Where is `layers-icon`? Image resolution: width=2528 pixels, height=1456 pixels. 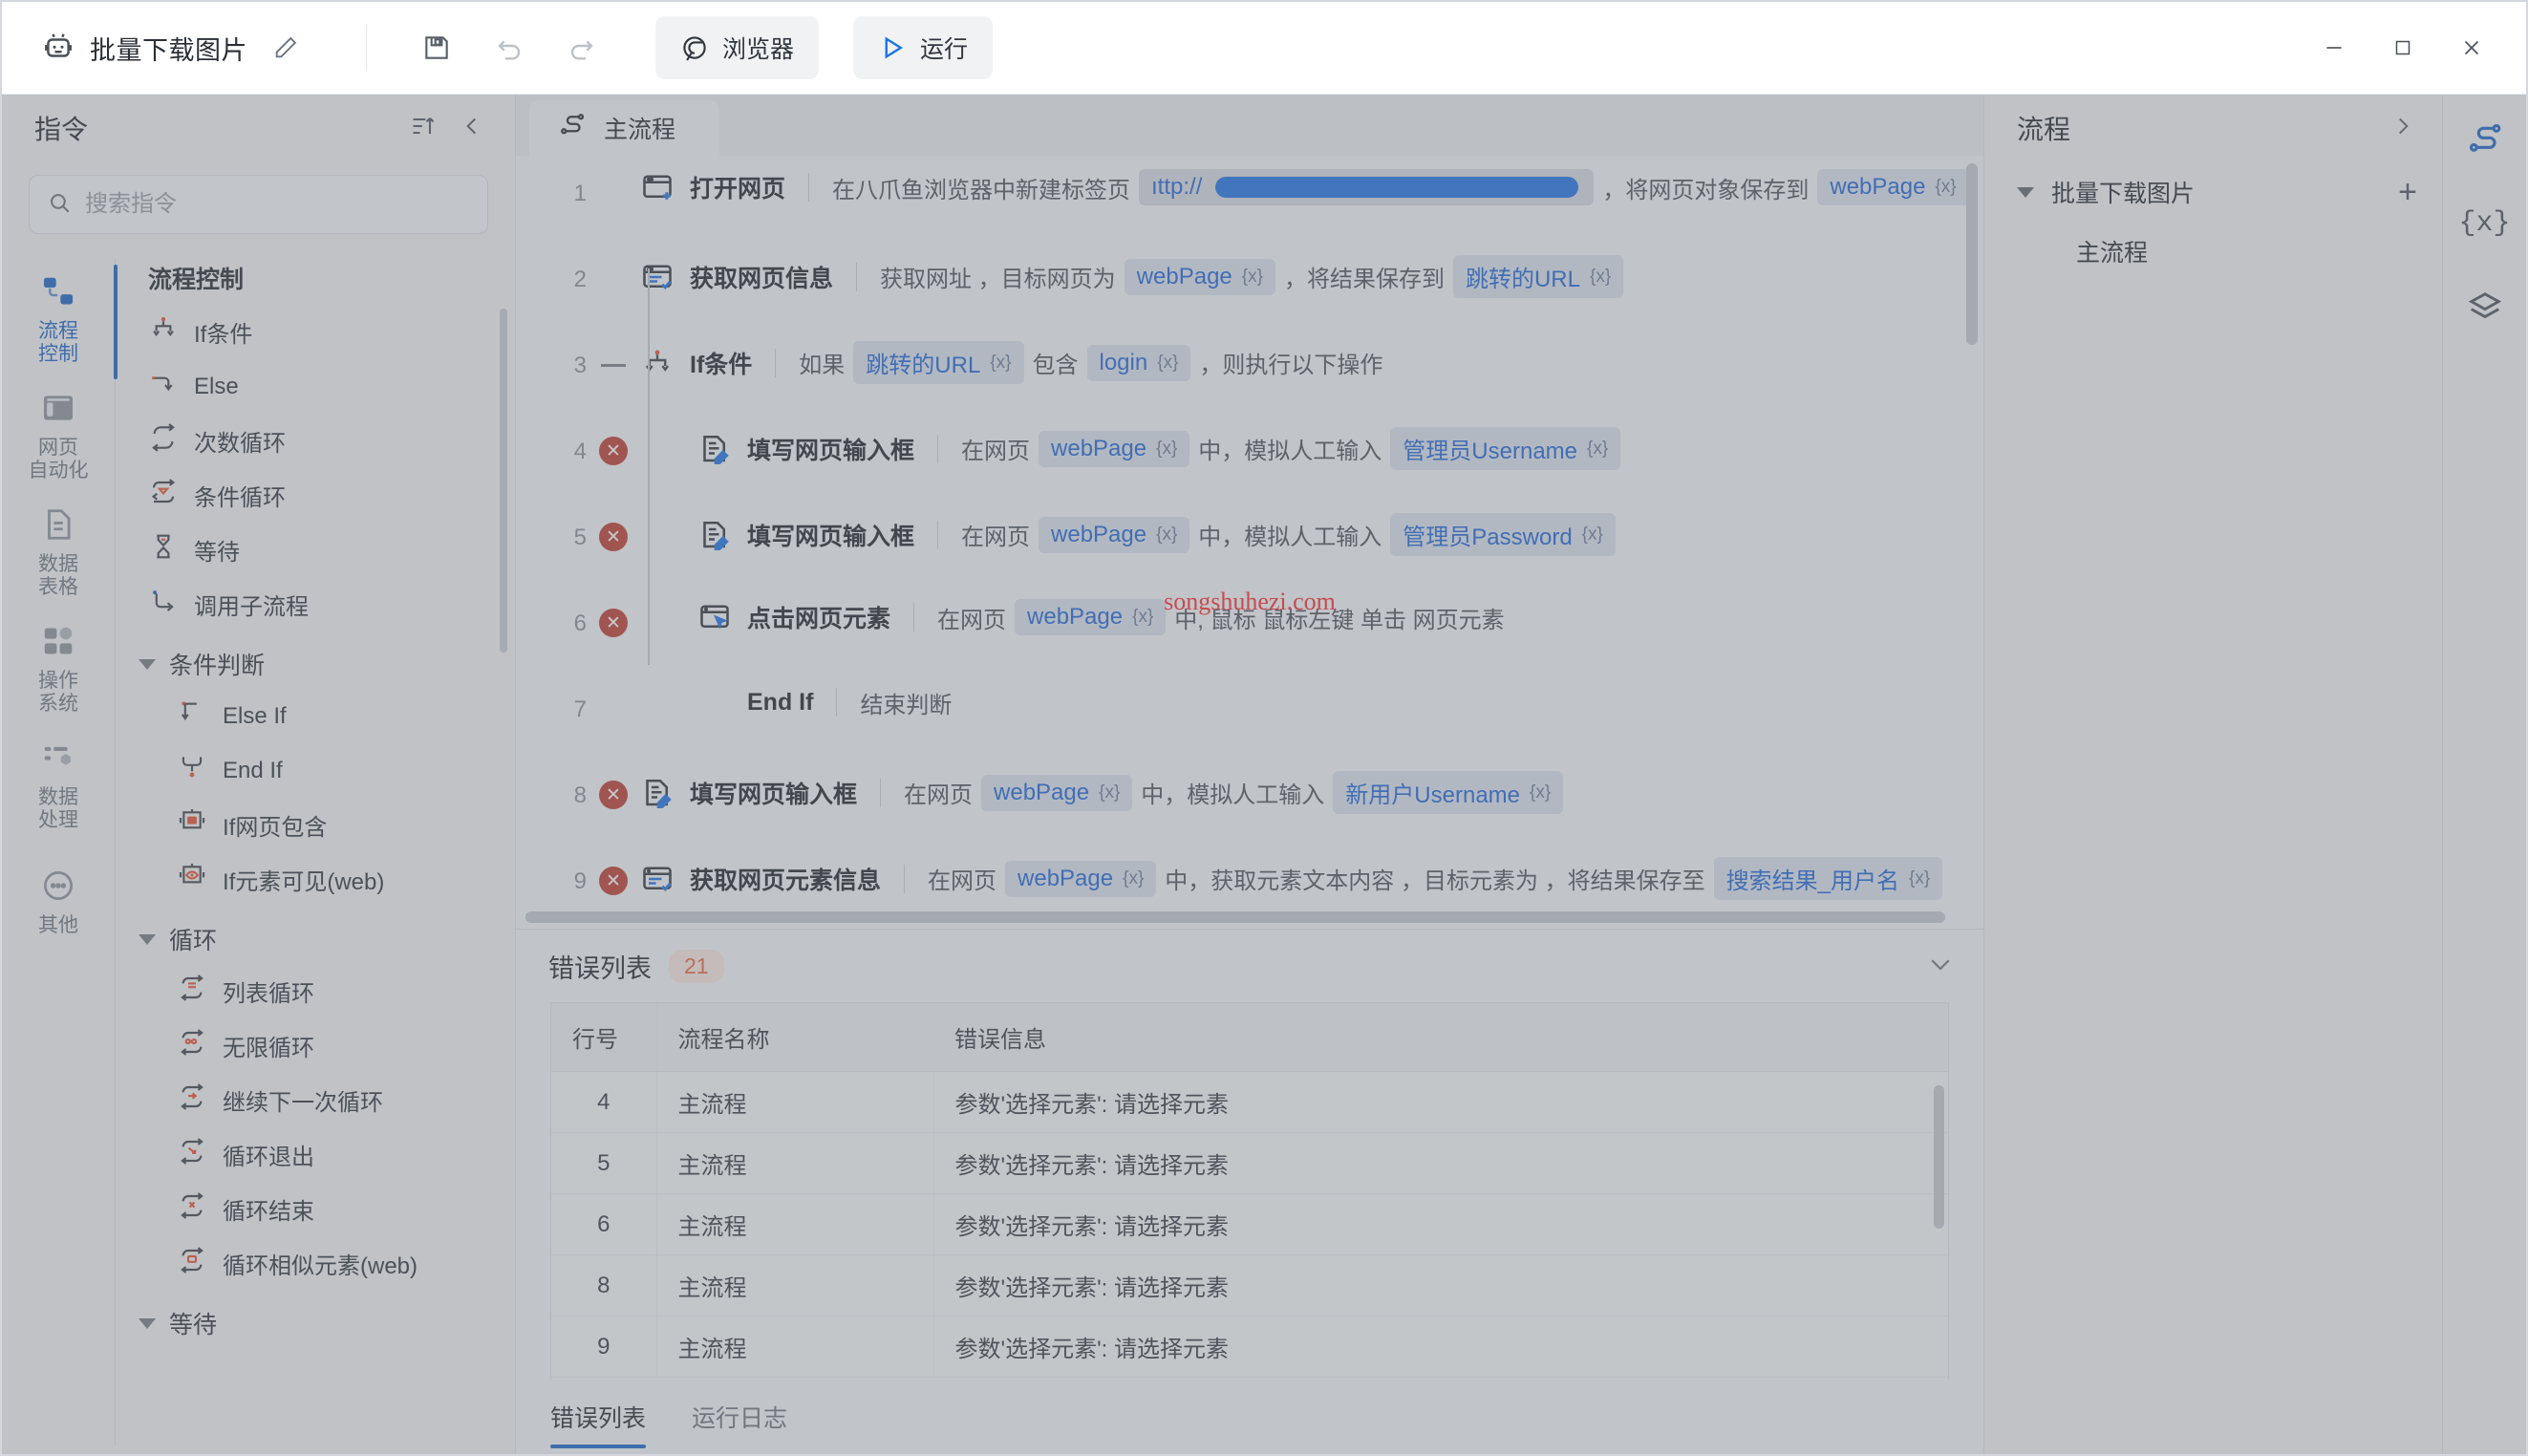
layers-icon is located at coordinates (2485, 308).